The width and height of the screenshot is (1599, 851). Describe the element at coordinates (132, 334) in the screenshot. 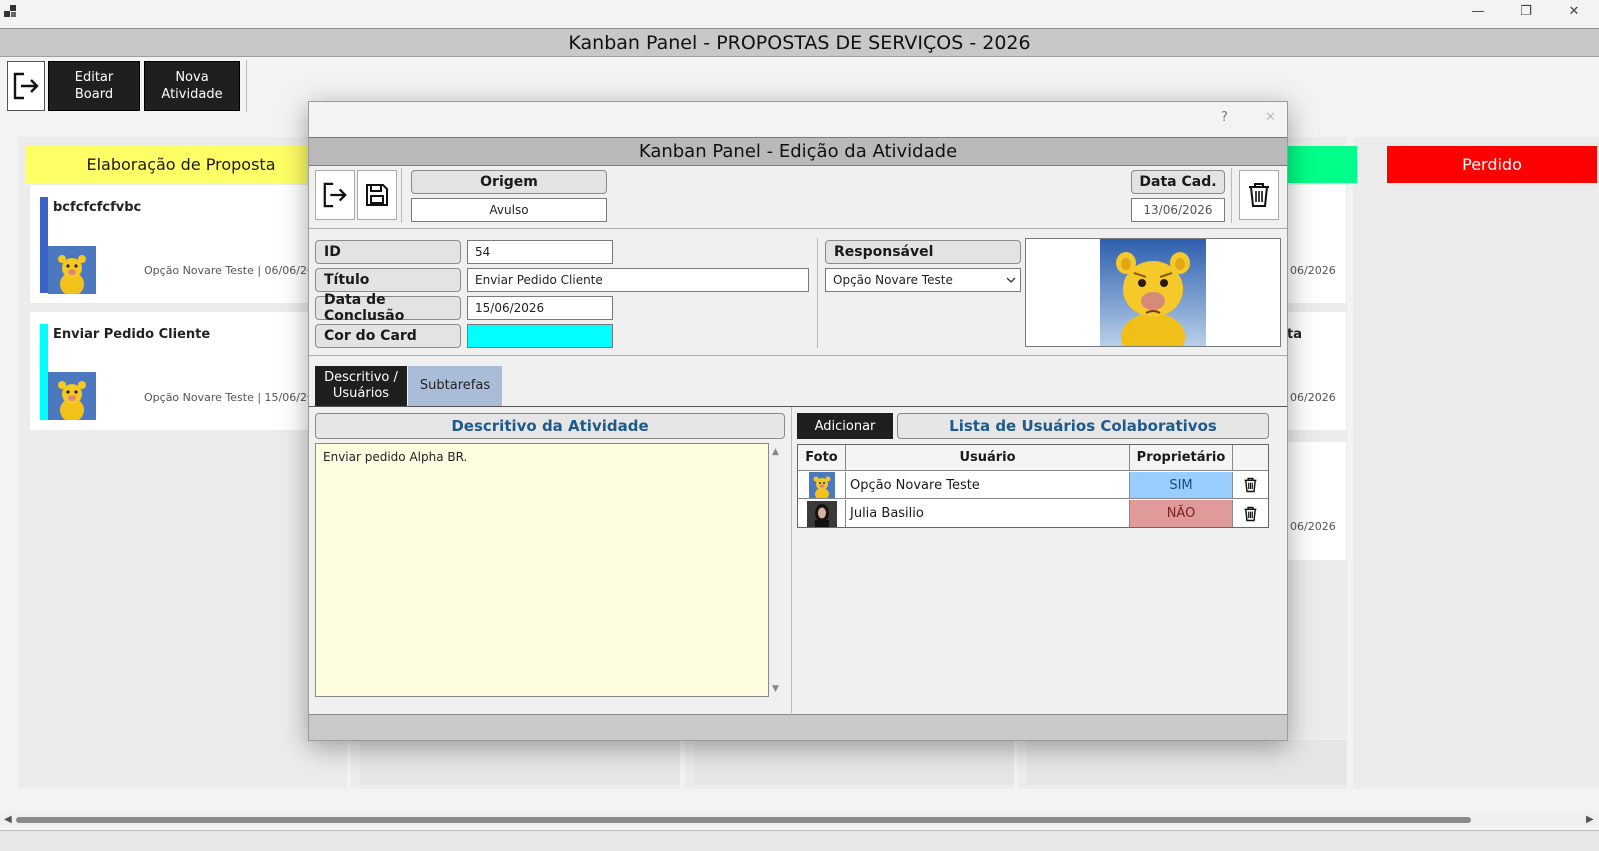

I see `card-title: Enviar Pedido Cliente` at that location.